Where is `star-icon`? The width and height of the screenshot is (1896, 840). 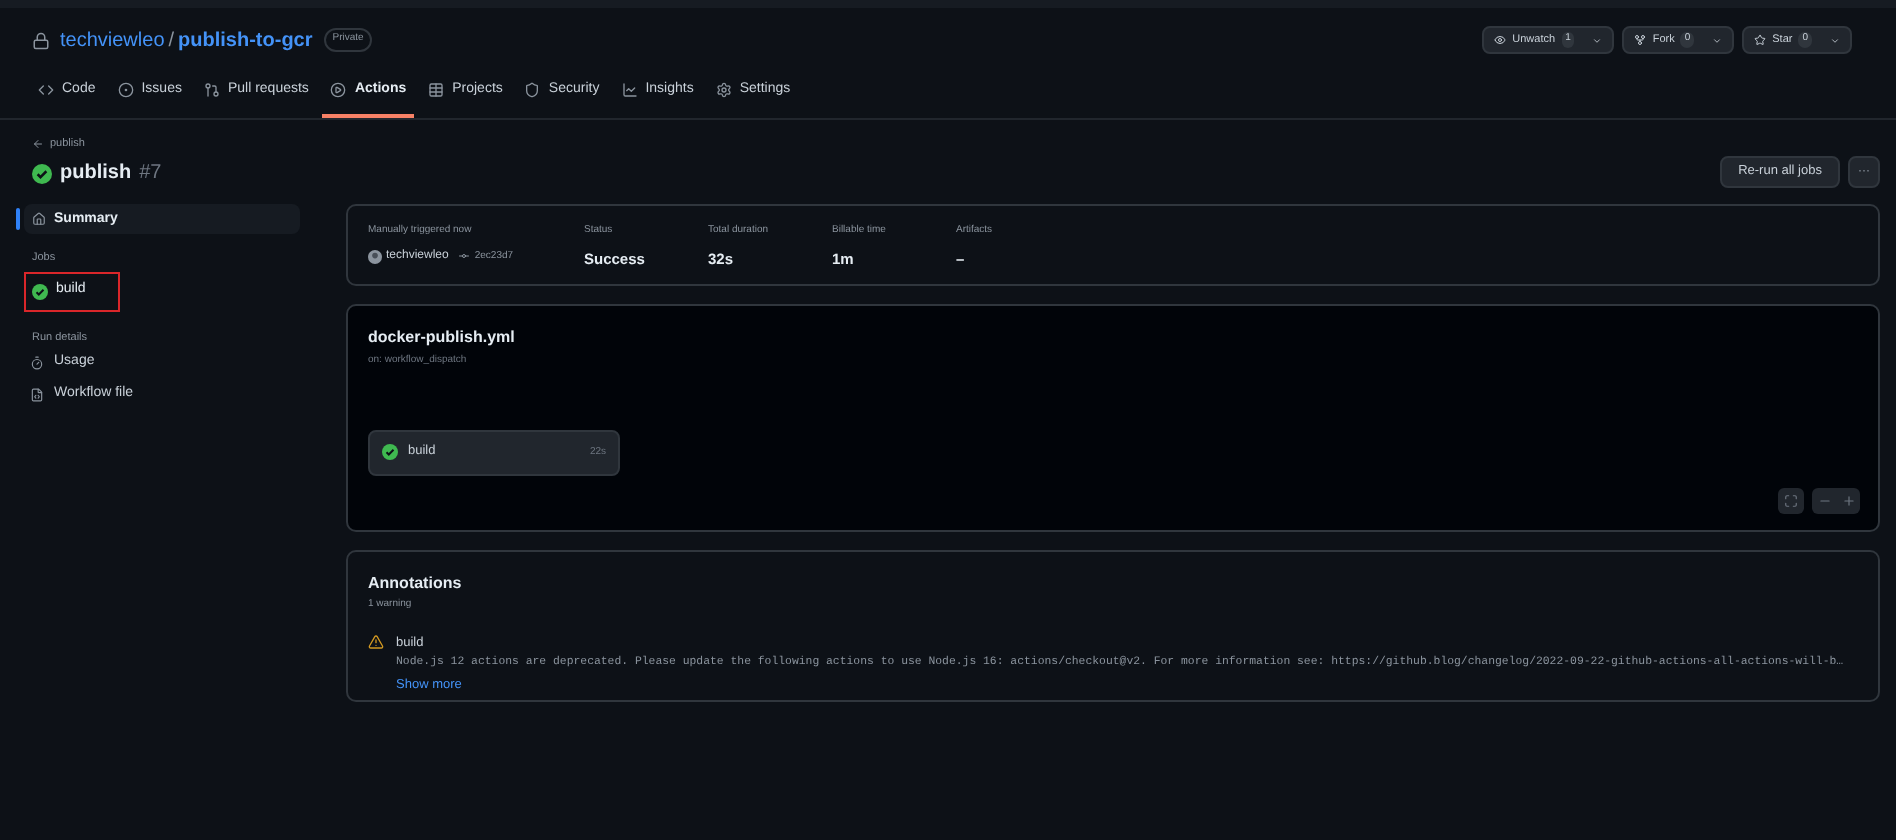 star-icon is located at coordinates (1760, 40).